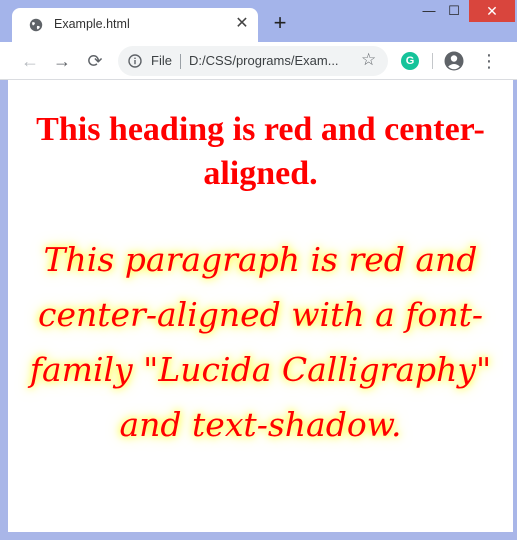 This screenshot has width=517, height=540. Describe the element at coordinates (135, 25) in the screenshot. I see `tab-example: Example.html ✕` at that location.